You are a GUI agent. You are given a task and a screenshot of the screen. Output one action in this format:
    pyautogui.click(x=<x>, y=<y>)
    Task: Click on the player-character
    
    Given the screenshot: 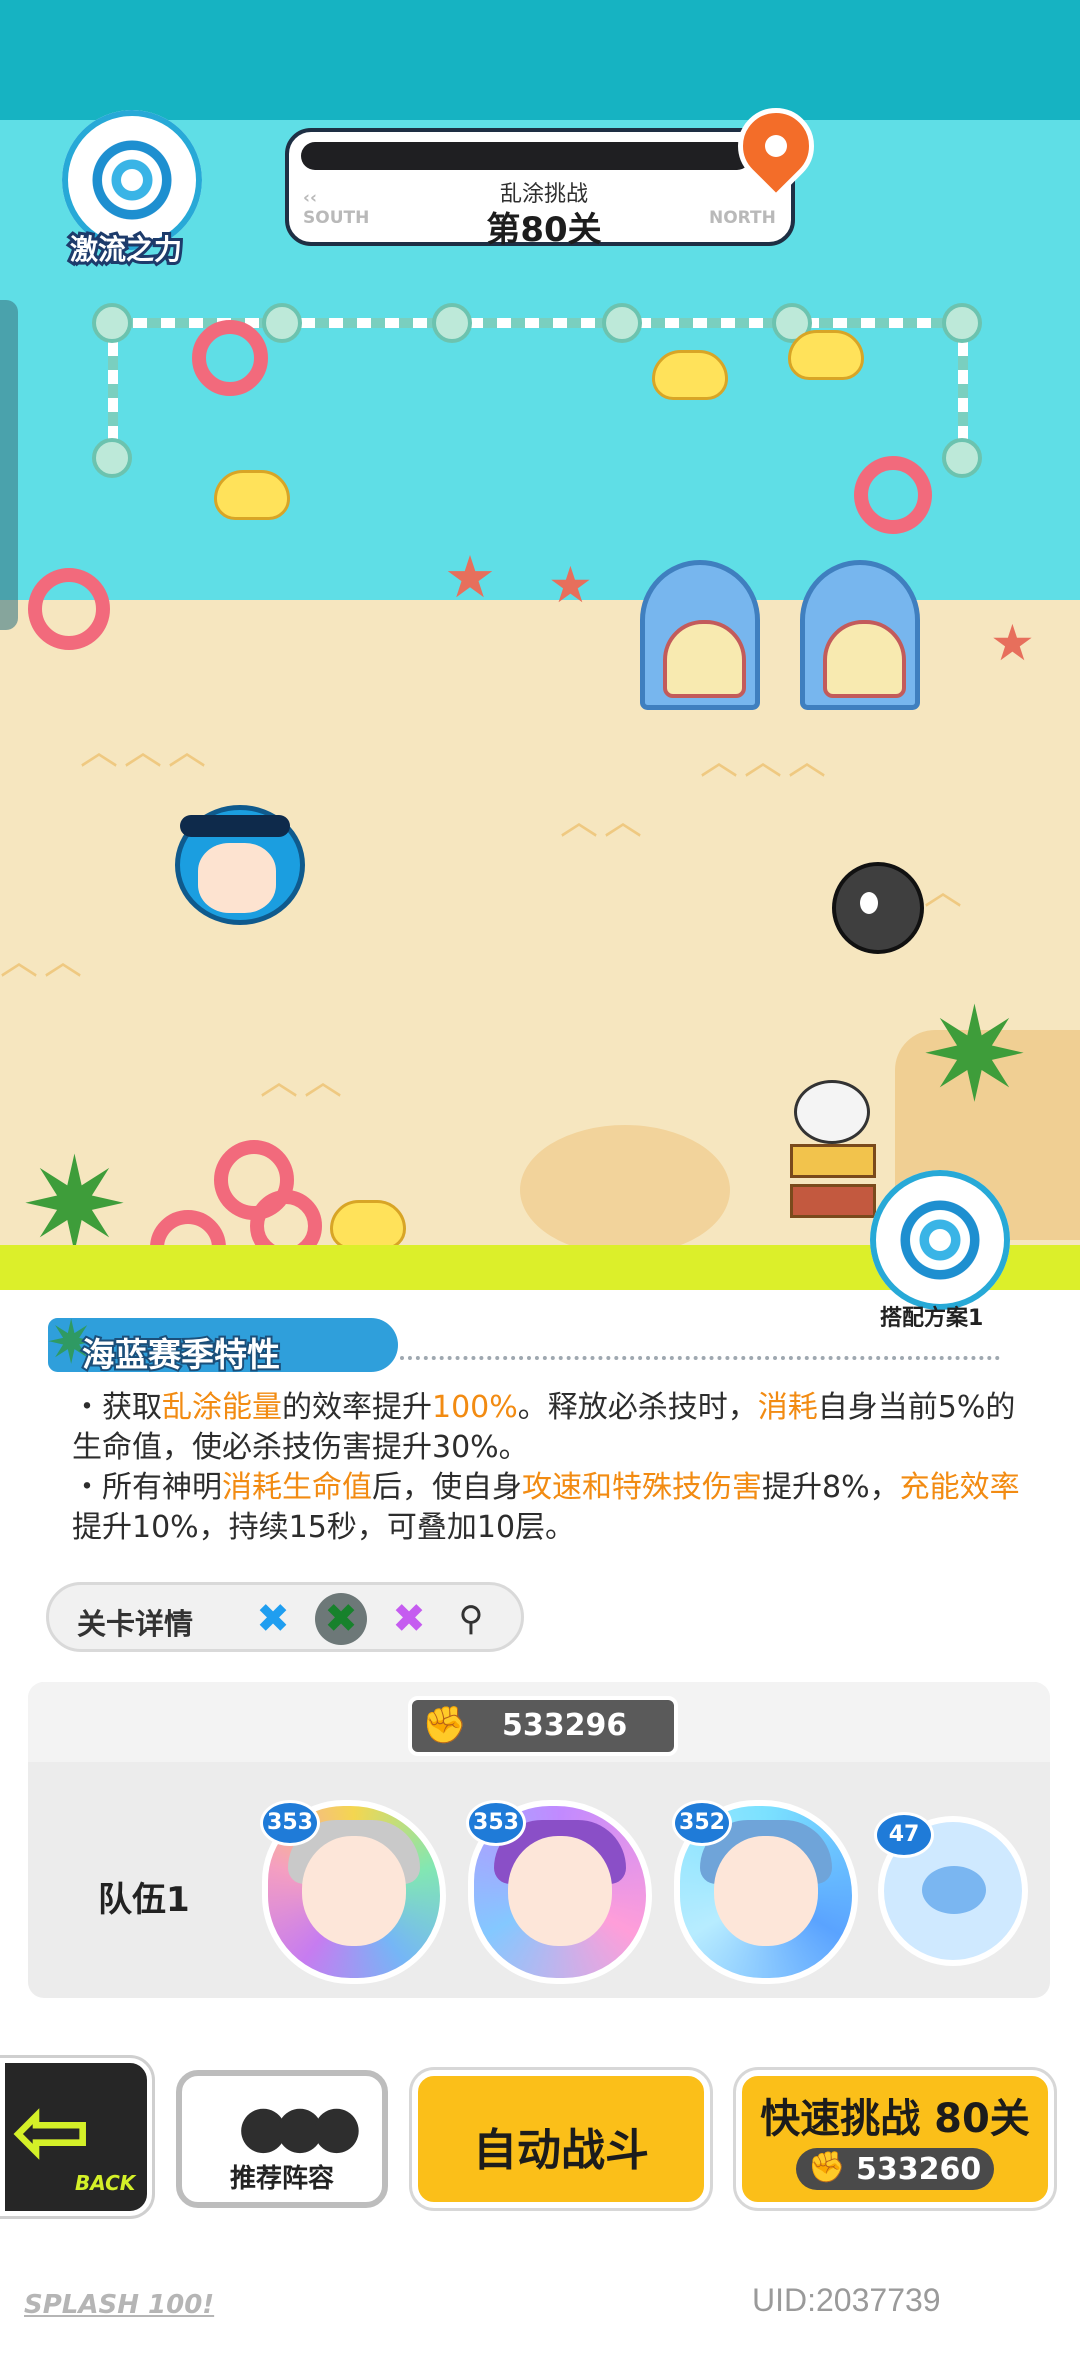 What is the action you would take?
    pyautogui.click(x=235, y=880)
    